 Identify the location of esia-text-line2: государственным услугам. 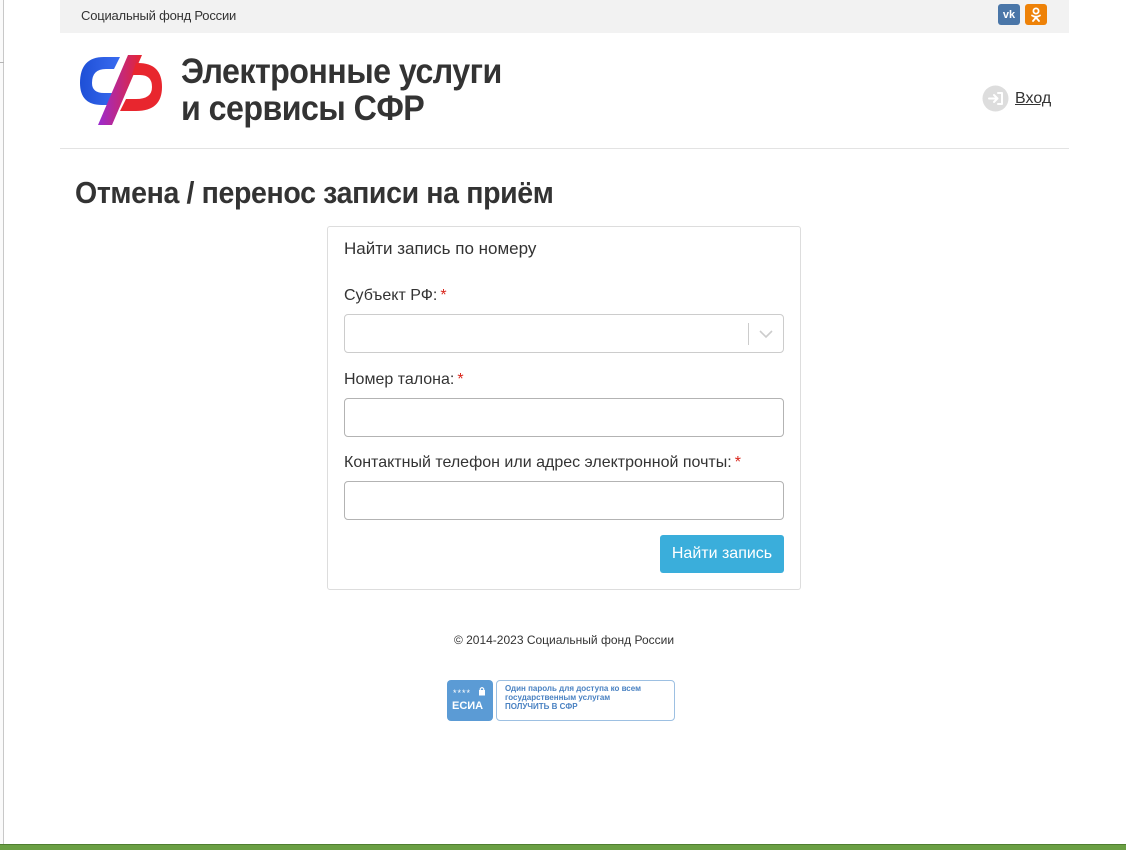
(558, 697).